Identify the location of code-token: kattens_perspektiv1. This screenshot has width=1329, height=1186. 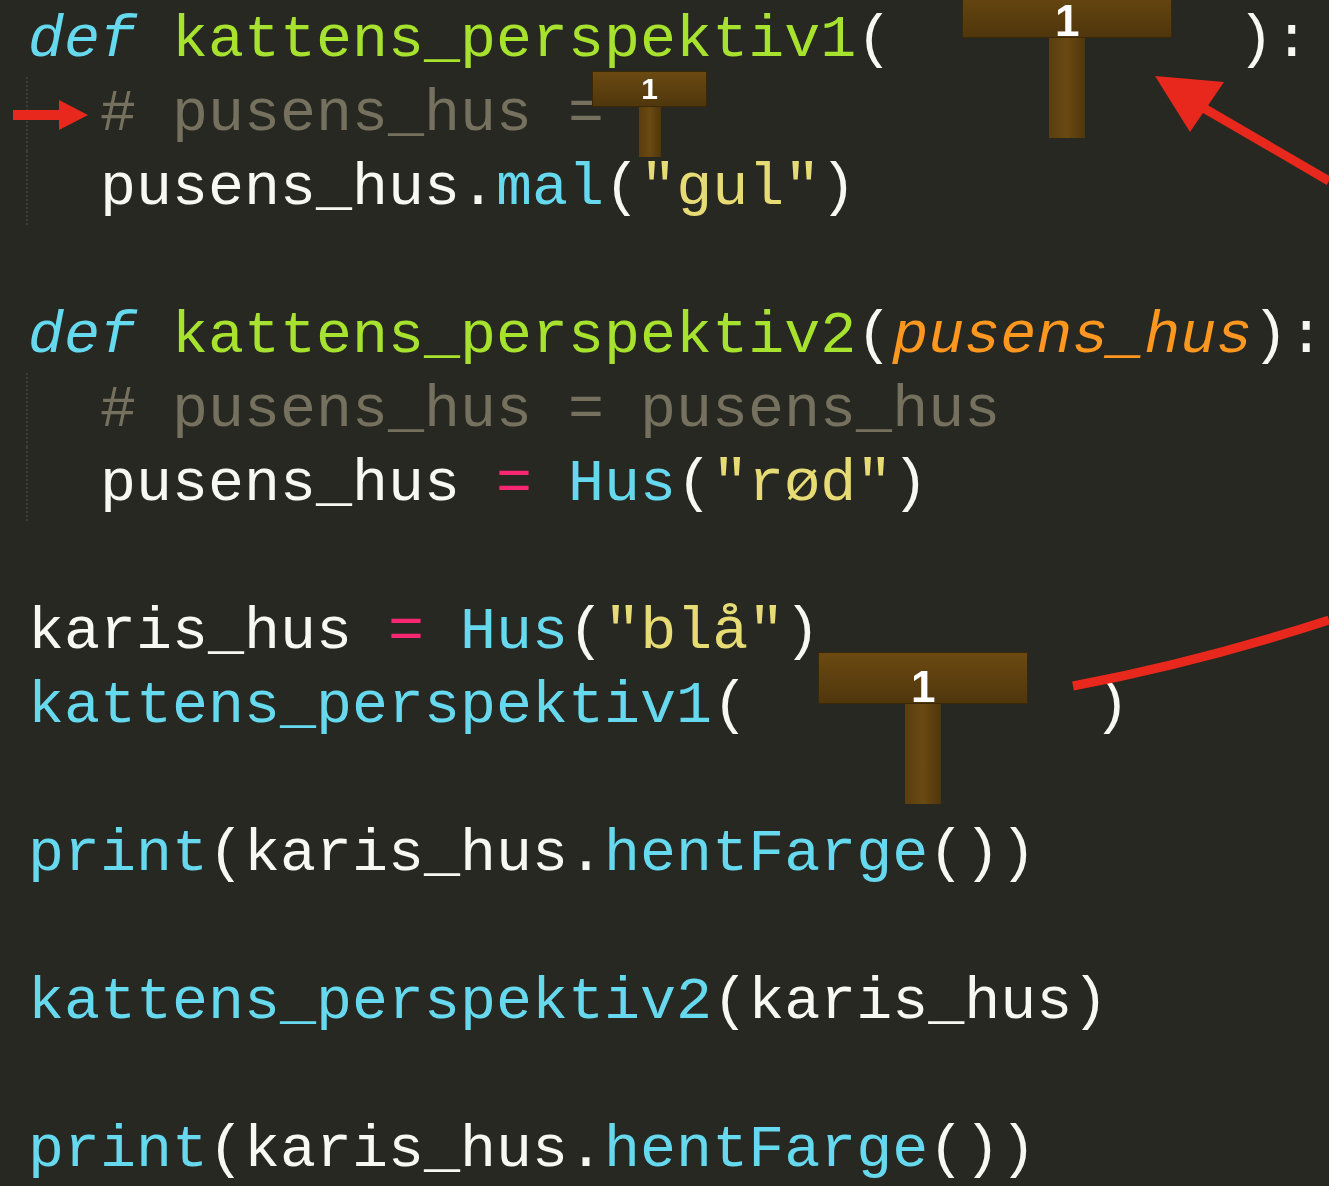
(370, 706).